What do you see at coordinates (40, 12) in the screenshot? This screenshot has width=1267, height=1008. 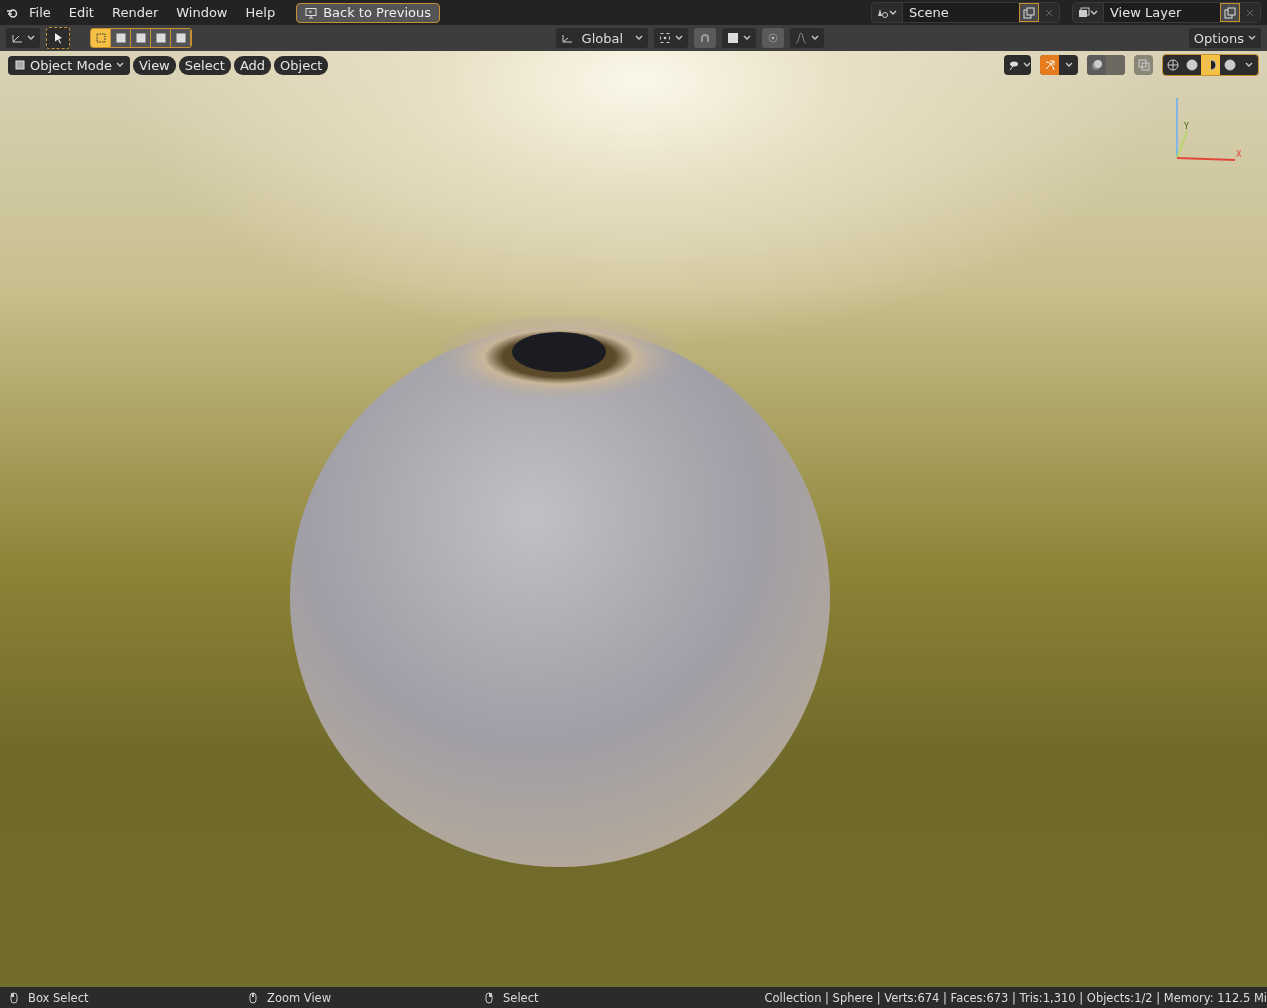 I see `menu-item: File` at bounding box center [40, 12].